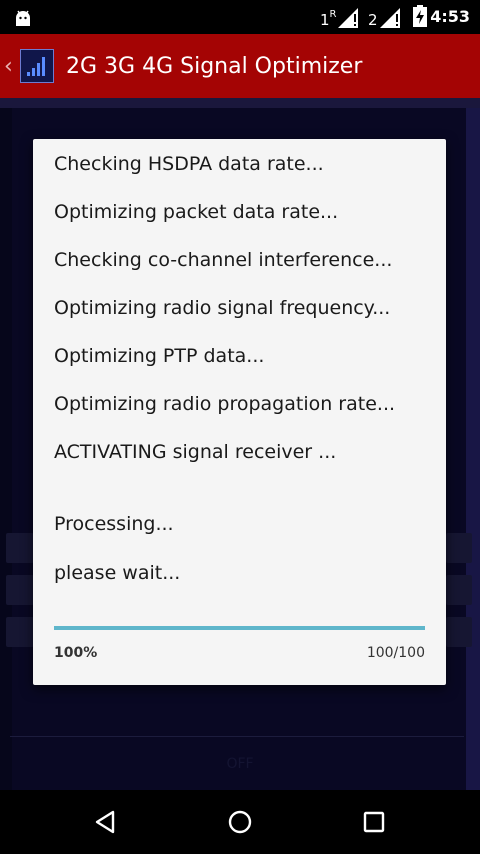  I want to click on progress-percent: 100%, so click(76, 653).